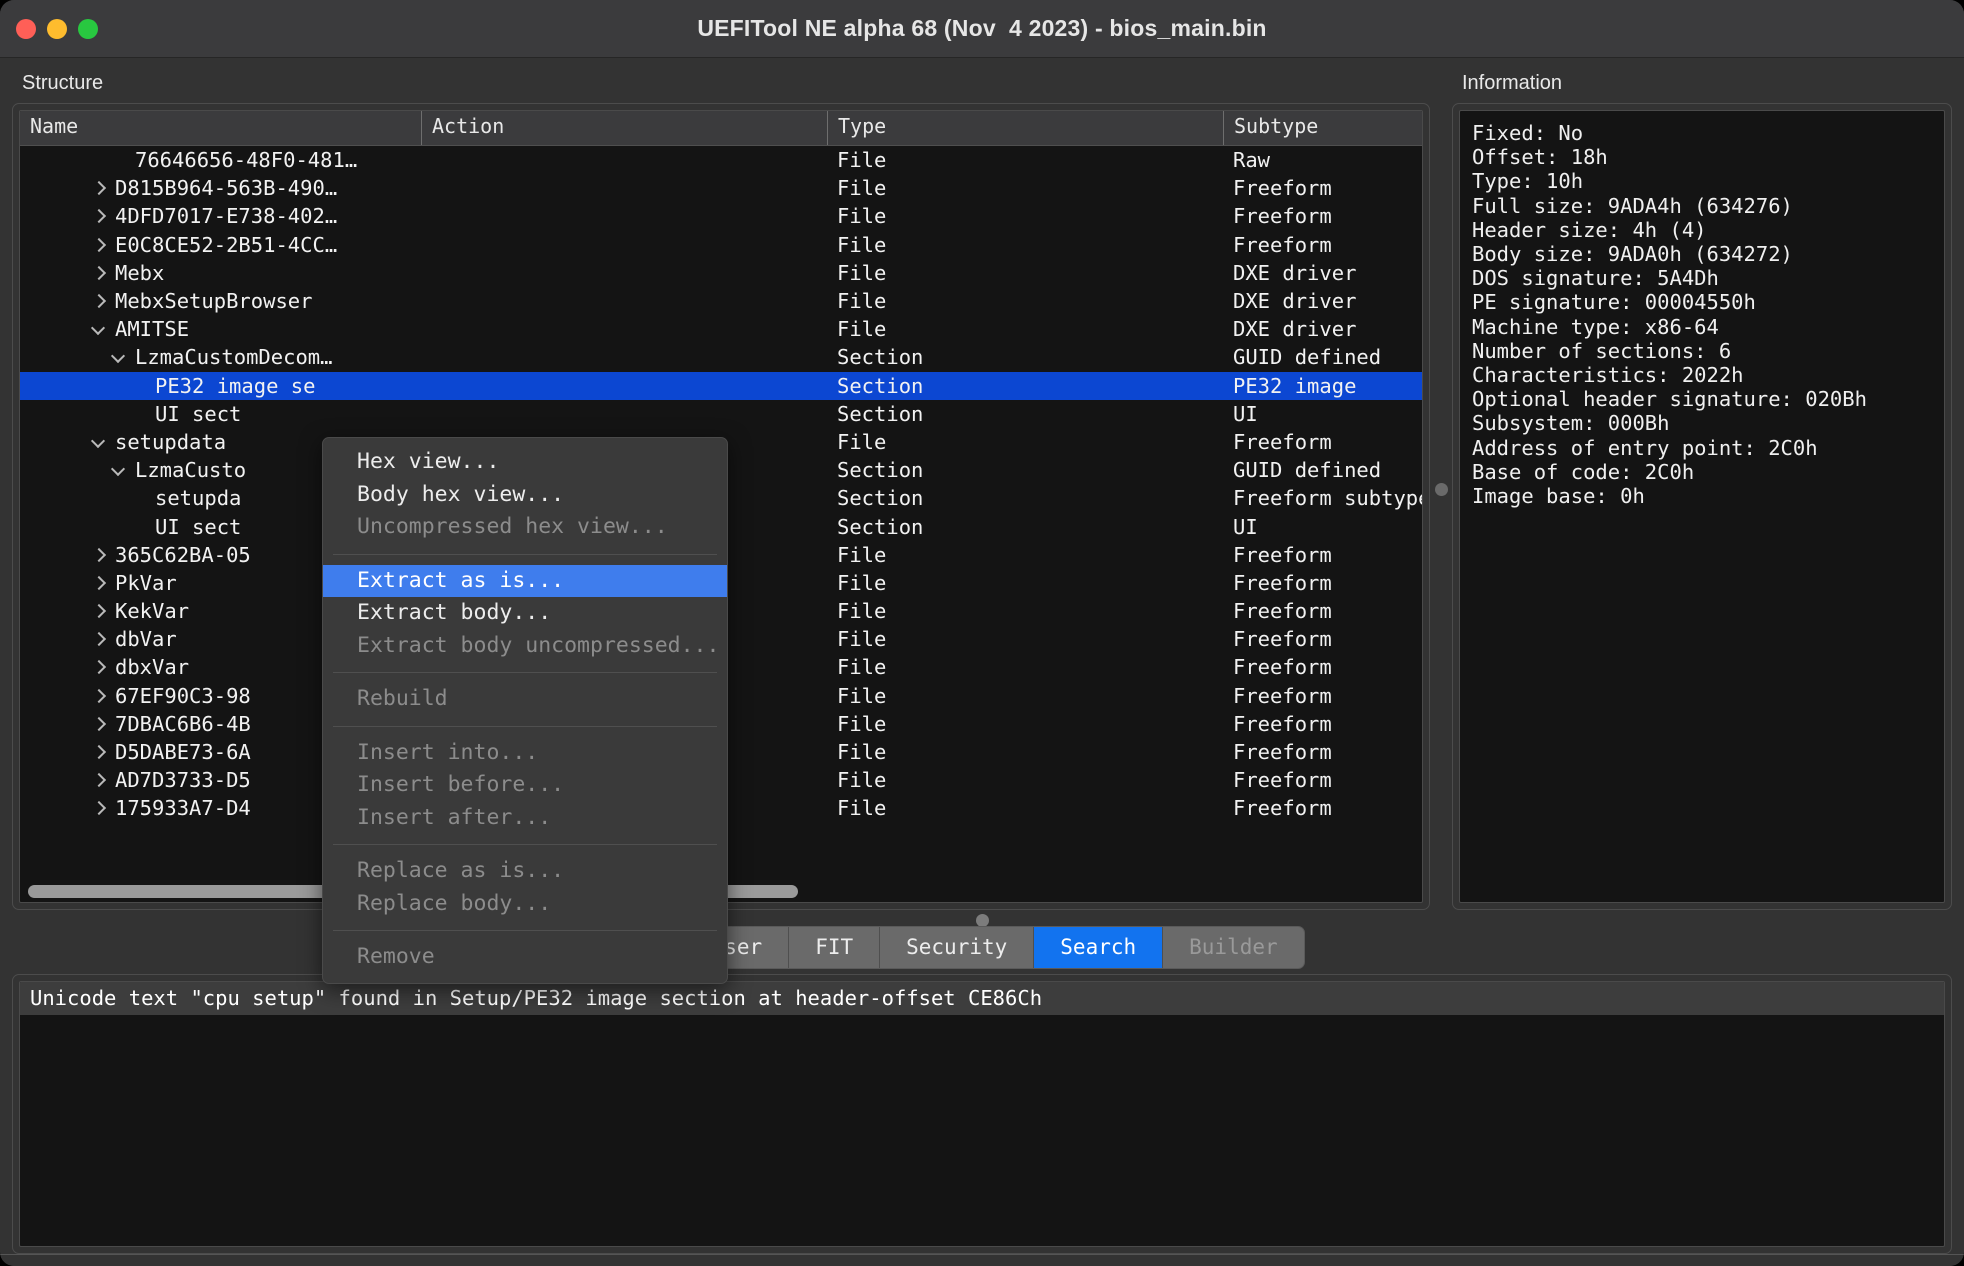 The height and width of the screenshot is (1266, 1964). I want to click on table-row: 76646656-48F0-481… File Raw, so click(721, 160).